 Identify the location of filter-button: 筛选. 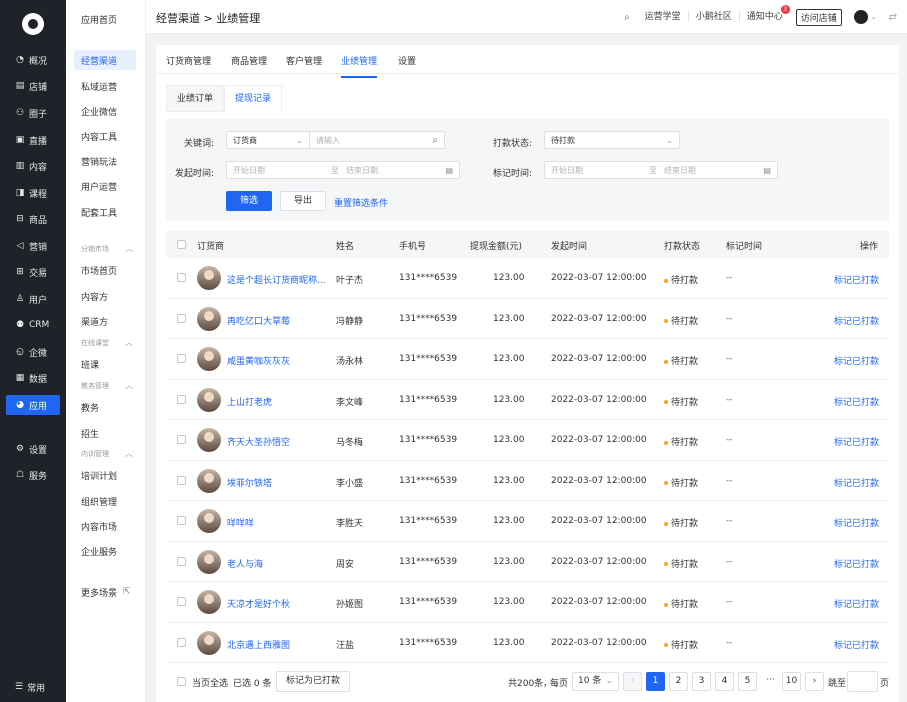
(249, 201).